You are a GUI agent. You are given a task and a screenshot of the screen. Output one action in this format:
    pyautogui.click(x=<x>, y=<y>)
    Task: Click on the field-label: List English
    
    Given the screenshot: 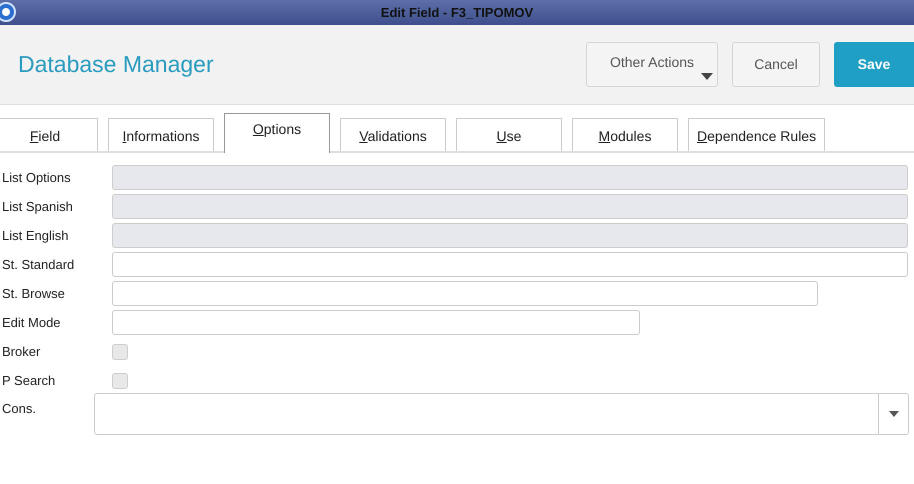 What is the action you would take?
    pyautogui.click(x=35, y=235)
    